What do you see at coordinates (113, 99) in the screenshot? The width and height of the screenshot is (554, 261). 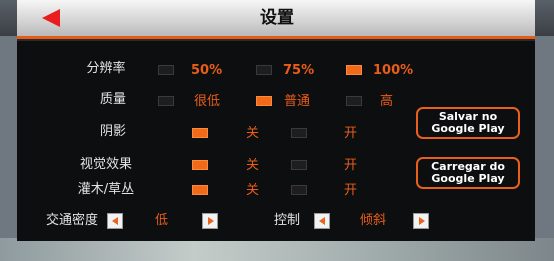 I see `quality-label: 质量` at bounding box center [113, 99].